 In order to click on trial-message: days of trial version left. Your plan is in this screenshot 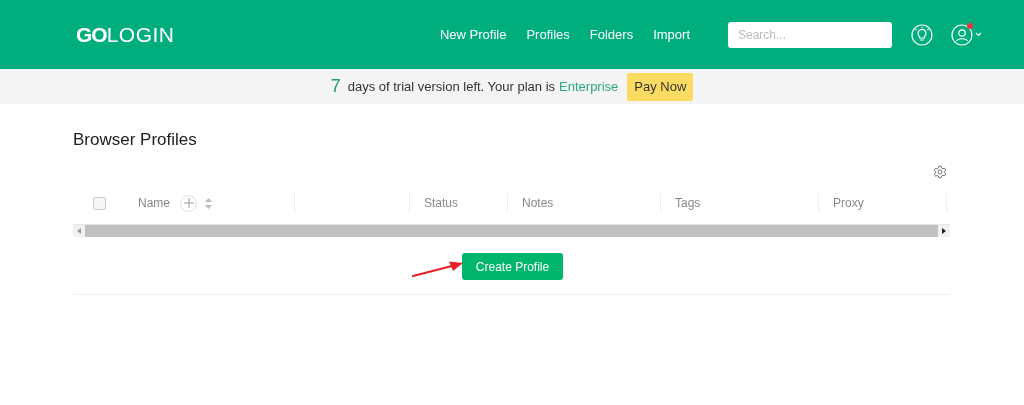, I will do `click(451, 86)`.